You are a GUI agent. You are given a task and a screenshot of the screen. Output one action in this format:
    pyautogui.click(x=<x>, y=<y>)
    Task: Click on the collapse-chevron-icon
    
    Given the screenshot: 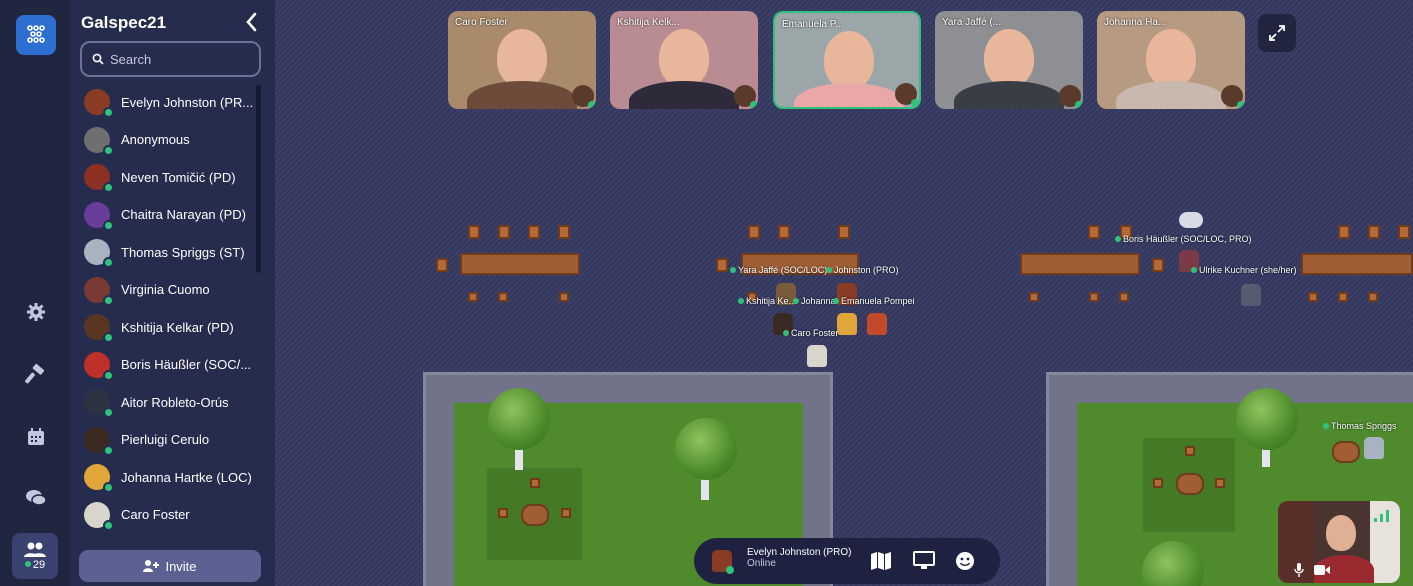 What is the action you would take?
    pyautogui.click(x=252, y=22)
    